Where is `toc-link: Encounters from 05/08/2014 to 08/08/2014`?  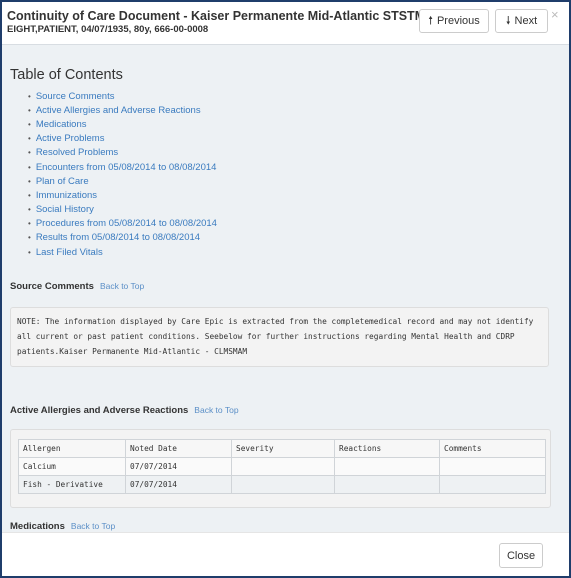
toc-link: Encounters from 05/08/2014 to 08/08/2014 is located at coordinates (122, 167).